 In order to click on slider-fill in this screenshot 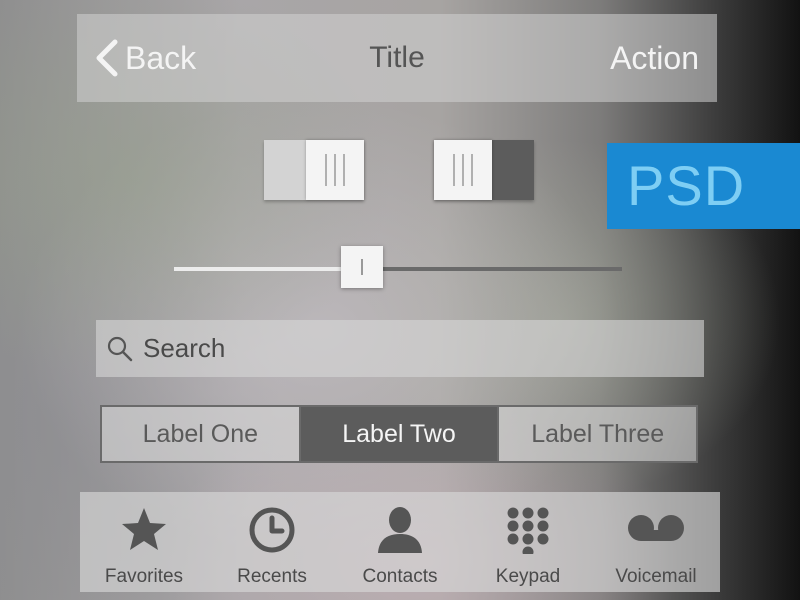, I will do `click(258, 269)`.